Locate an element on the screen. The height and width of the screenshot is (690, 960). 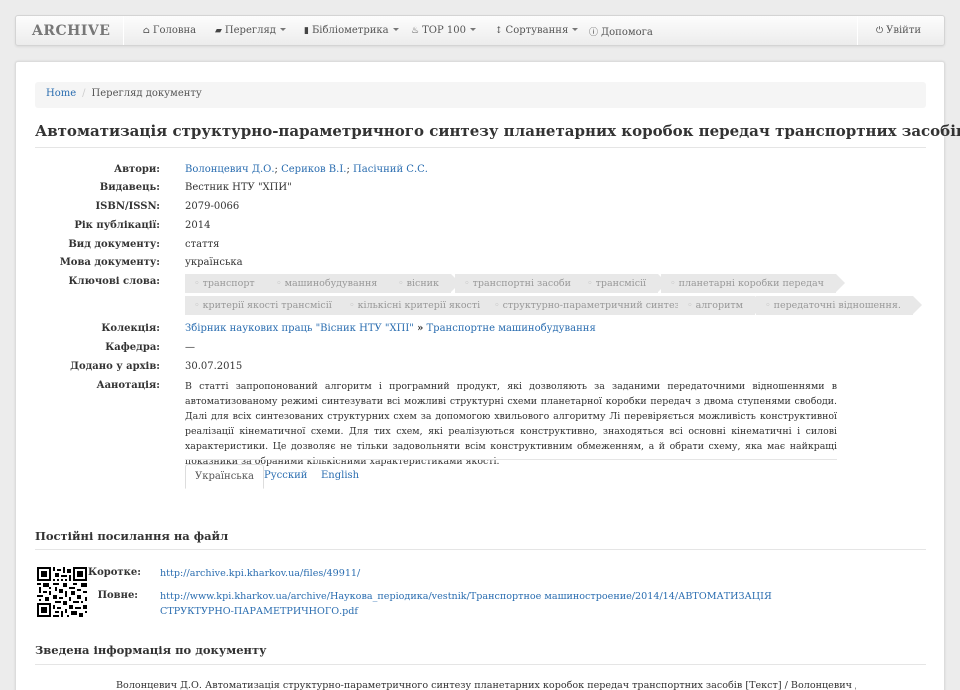
keyword-label: передаточні відношення. is located at coordinates (837, 305).